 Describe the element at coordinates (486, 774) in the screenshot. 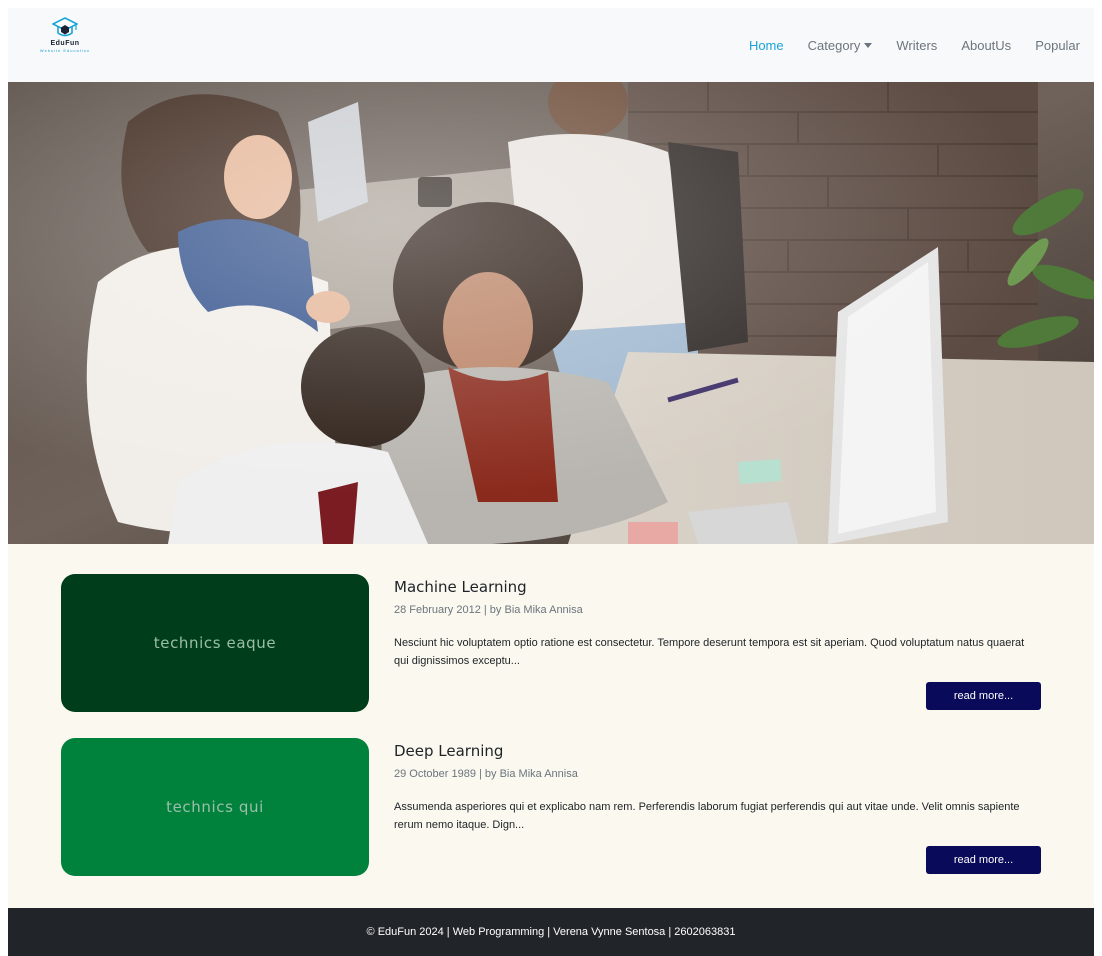

I see `article-meta: 29 October 1989 | by Bia Mika Annisa` at that location.